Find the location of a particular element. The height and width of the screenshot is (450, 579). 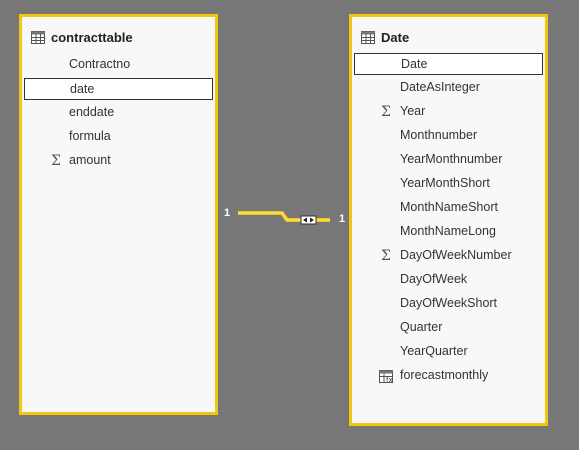

field-row-monthnameshort: MonthNameShort is located at coordinates (448, 208).